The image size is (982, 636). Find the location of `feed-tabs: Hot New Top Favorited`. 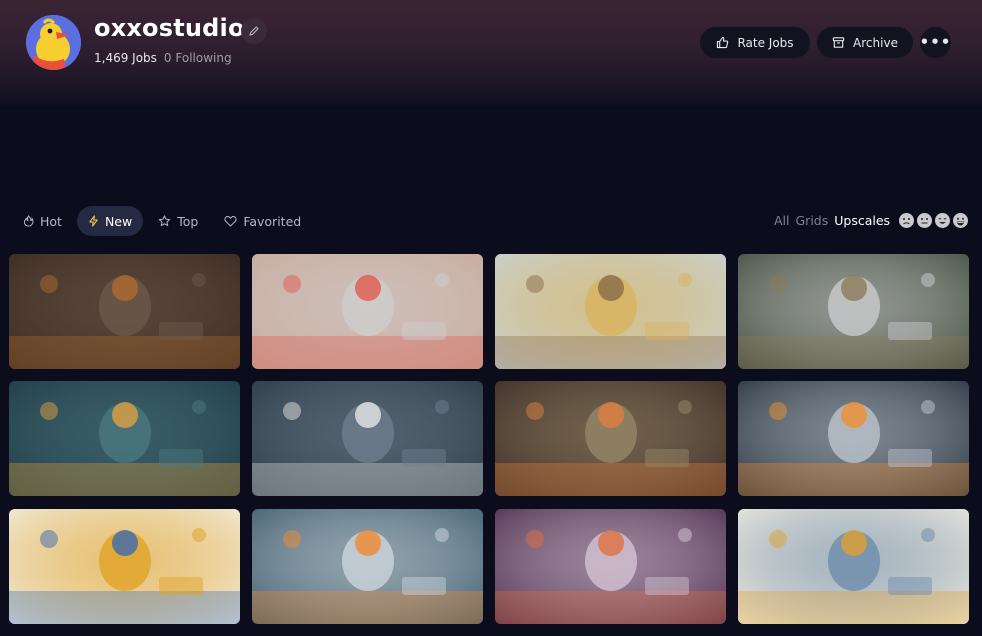

feed-tabs: Hot New Top Favorited is located at coordinates (164, 221).